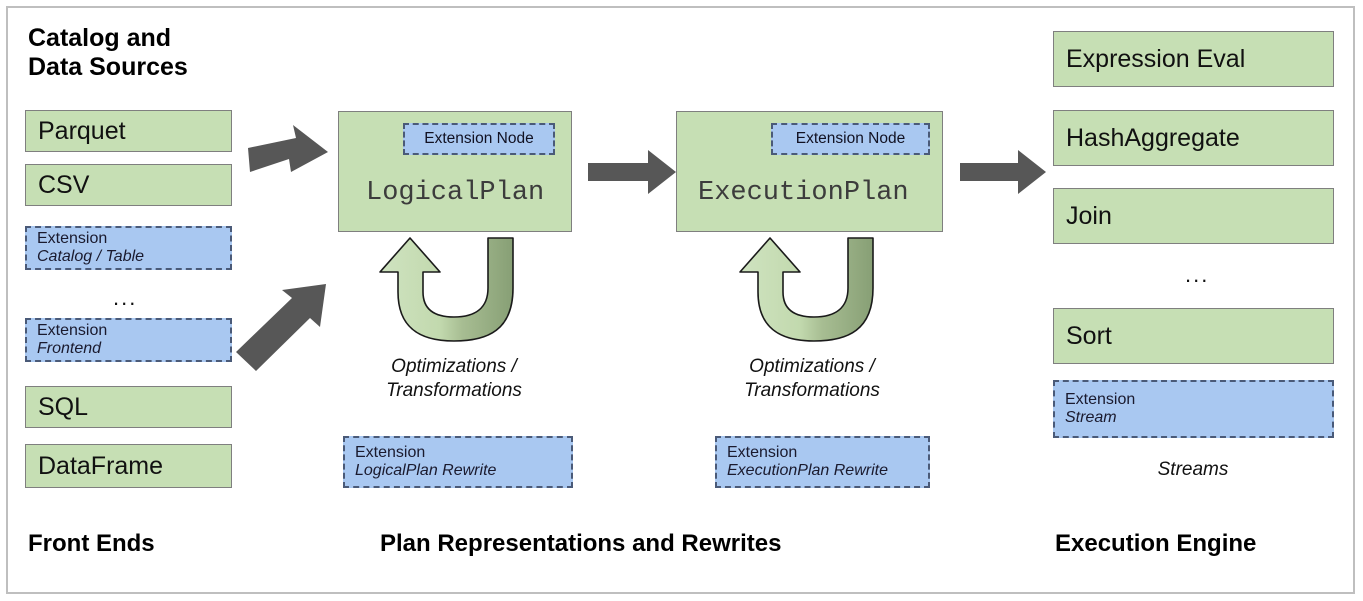 The width and height of the screenshot is (1363, 601). I want to click on extension-box-executionplan-rewrite: Extension ExecutionPlan Rewrite, so click(822, 462).